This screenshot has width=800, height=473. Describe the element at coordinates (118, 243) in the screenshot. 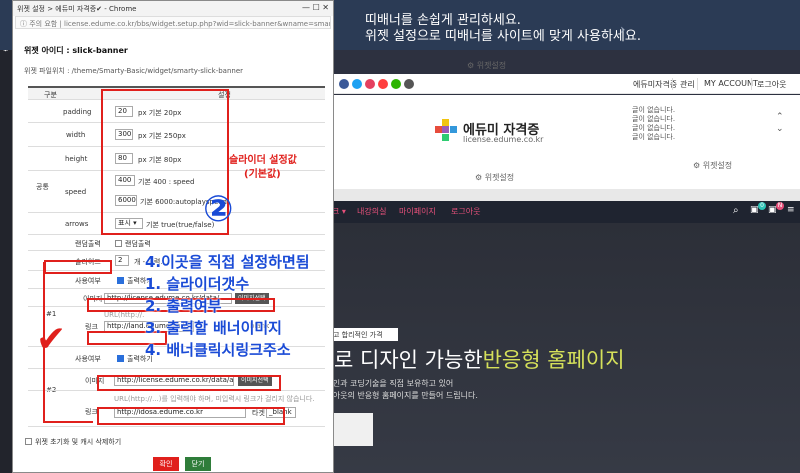

I see `random-checkbox` at that location.